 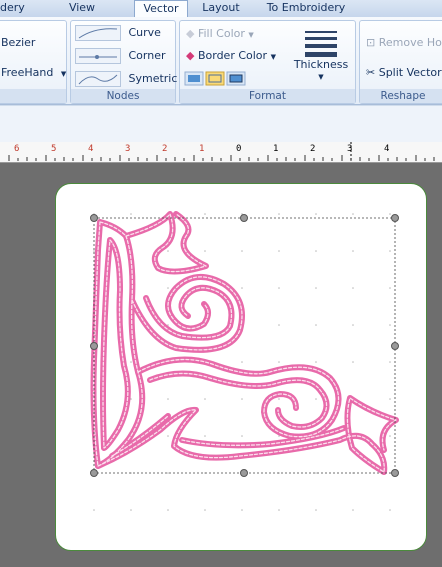 I want to click on resize-handle-bottom-right, so click(x=395, y=473).